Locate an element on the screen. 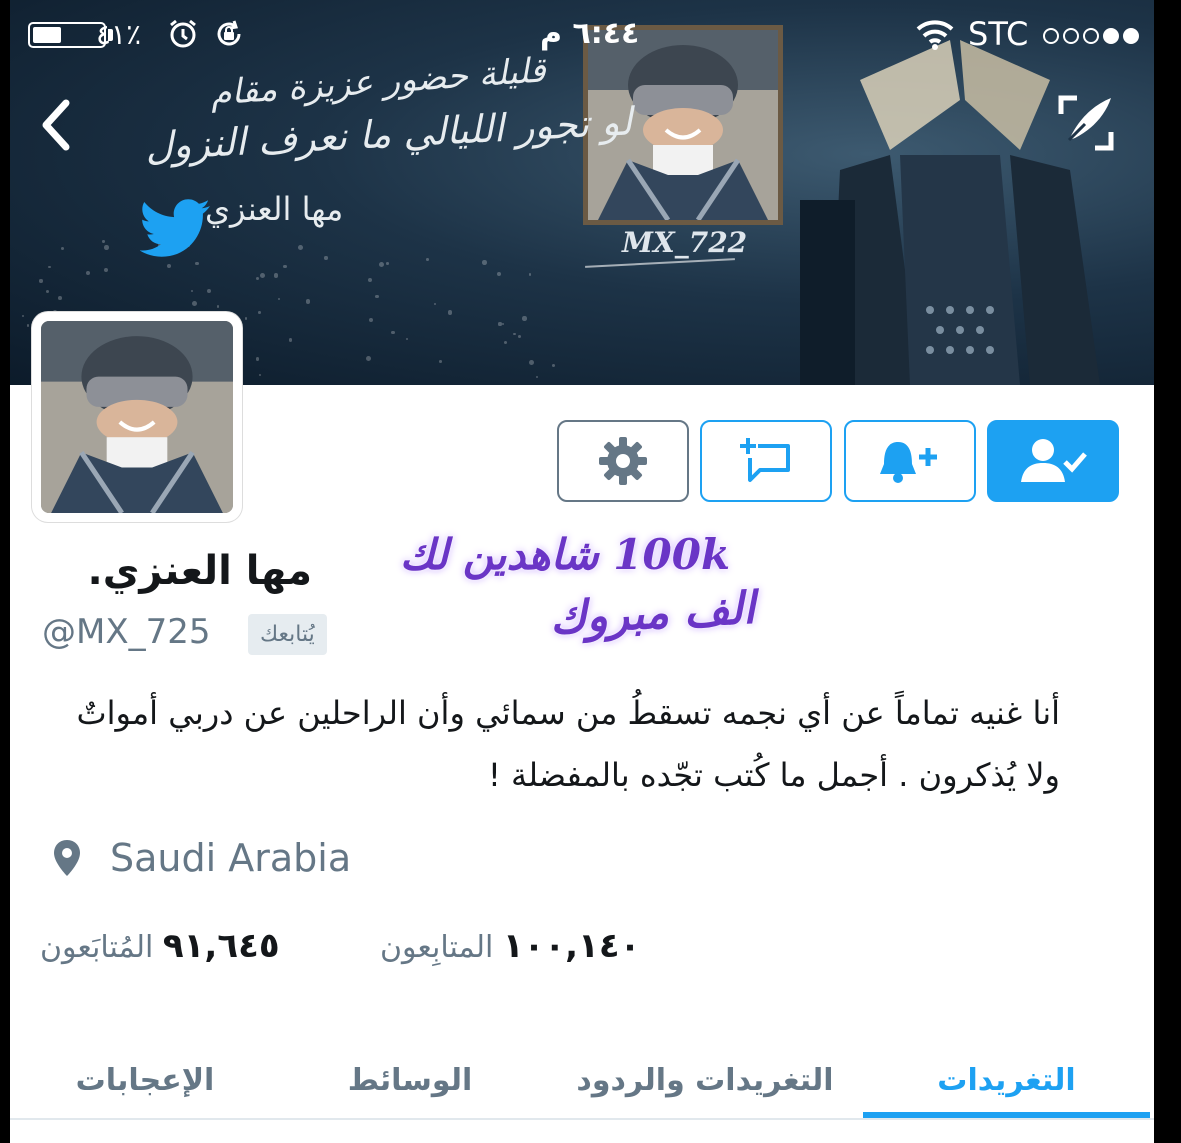 The width and height of the screenshot is (1181, 1143). wifi-icon is located at coordinates (935, 35).